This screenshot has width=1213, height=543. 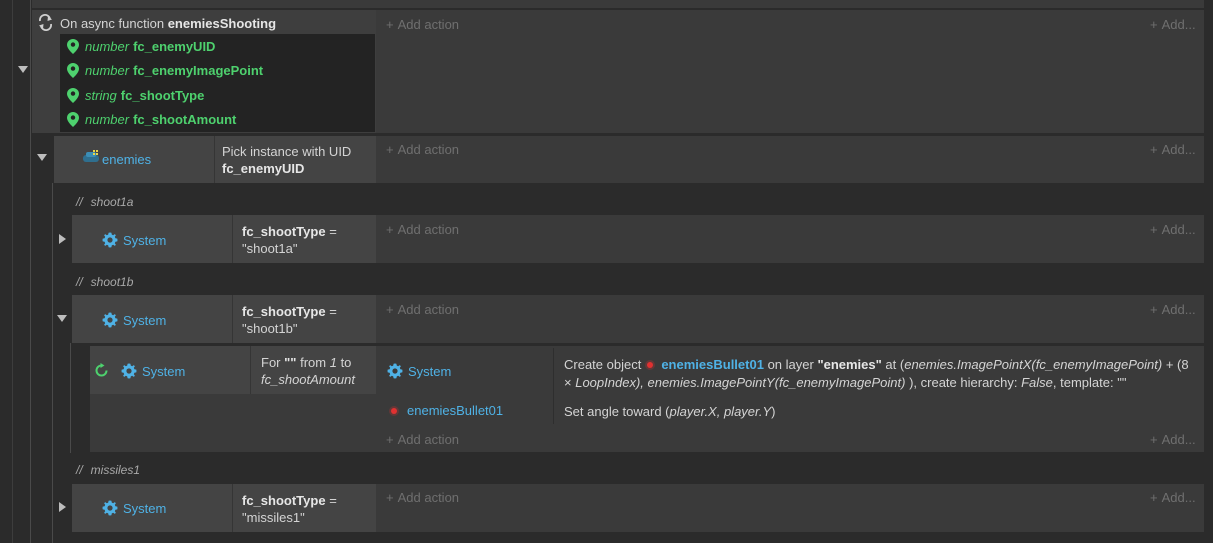 What do you see at coordinates (289, 320) in the screenshot?
I see `condition-text: fc_shootType = "shoot1b"` at bounding box center [289, 320].